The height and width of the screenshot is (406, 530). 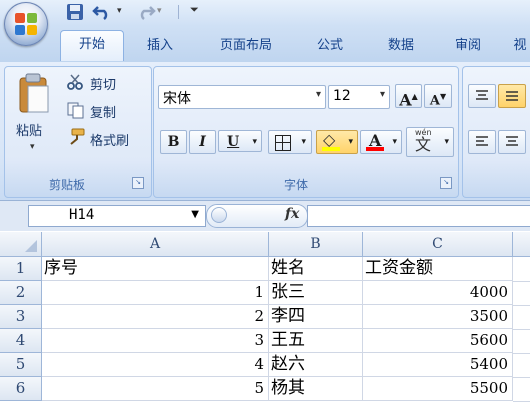 I want to click on cell-b: 杨其, so click(x=316, y=389).